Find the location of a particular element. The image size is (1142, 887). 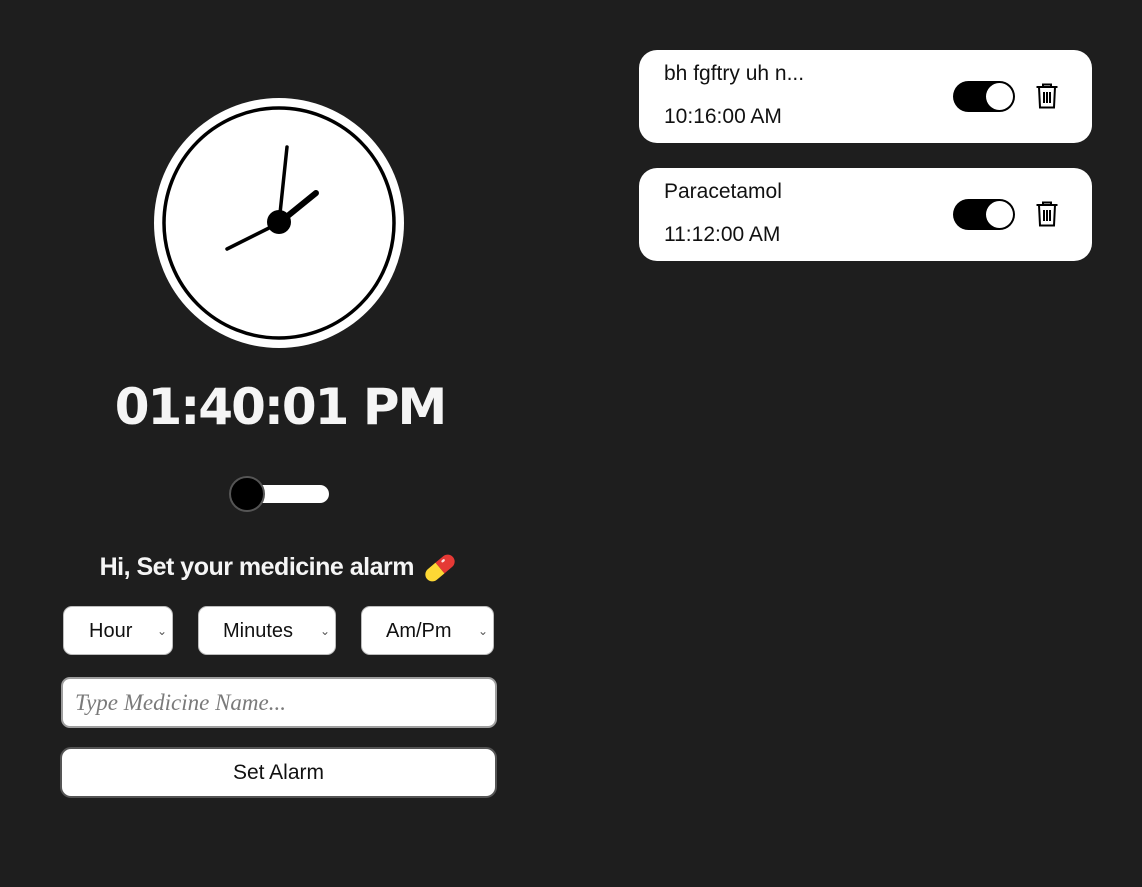

clock-center-pin is located at coordinates (279, 222).